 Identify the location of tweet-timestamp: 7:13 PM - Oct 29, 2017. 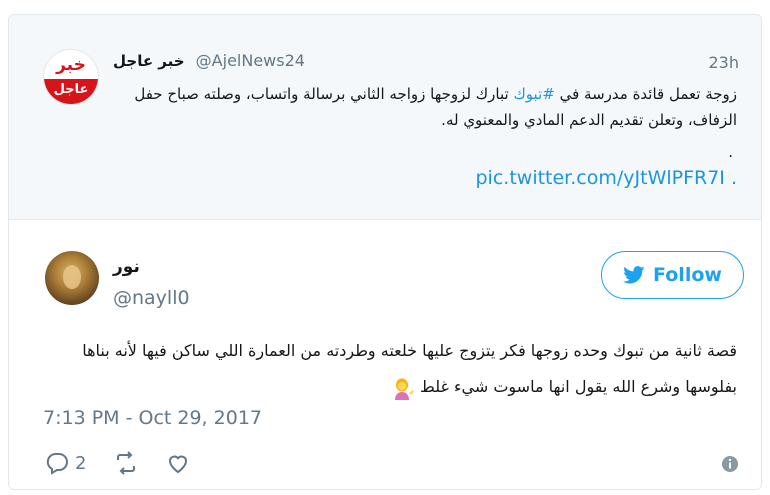
(152, 418).